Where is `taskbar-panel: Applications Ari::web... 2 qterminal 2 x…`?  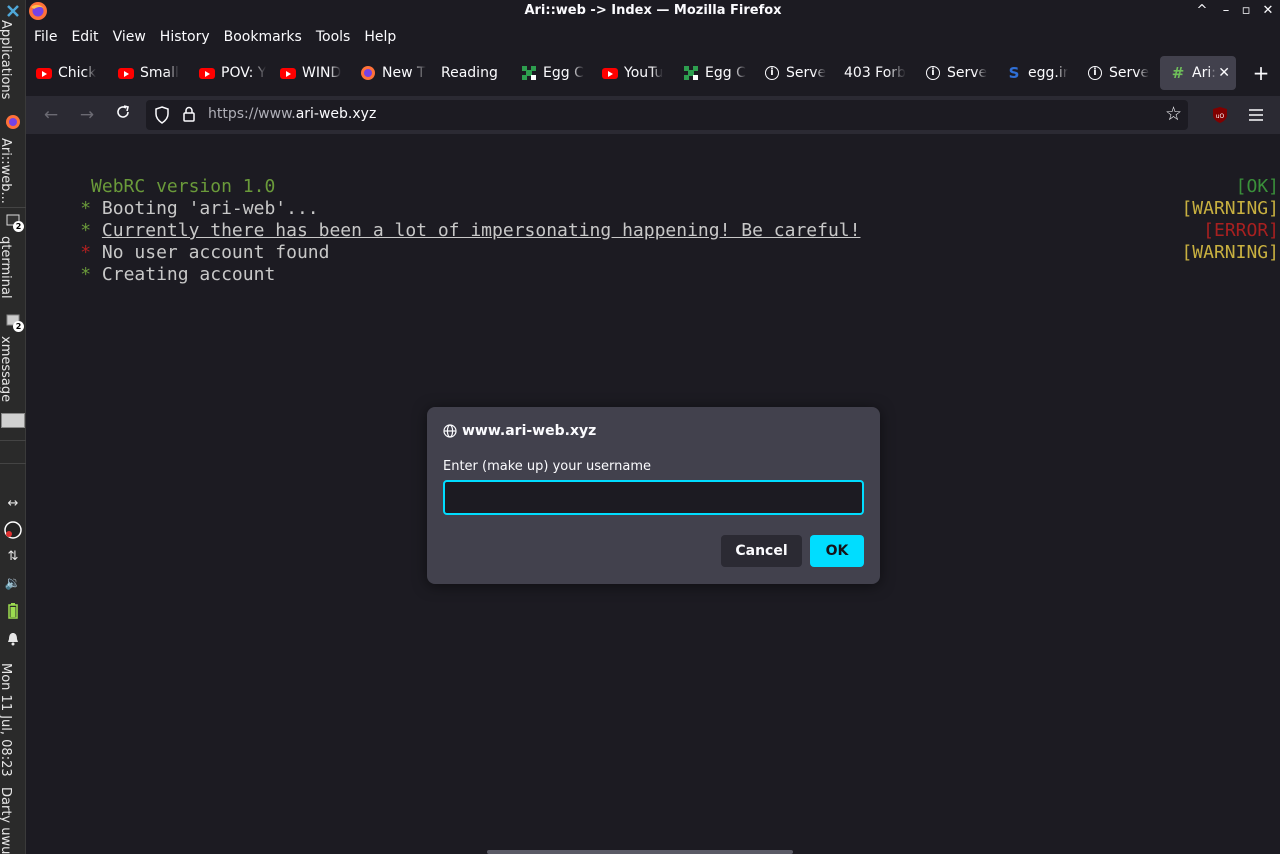 taskbar-panel: Applications Ari::web... 2 qterminal 2 x… is located at coordinates (13, 427).